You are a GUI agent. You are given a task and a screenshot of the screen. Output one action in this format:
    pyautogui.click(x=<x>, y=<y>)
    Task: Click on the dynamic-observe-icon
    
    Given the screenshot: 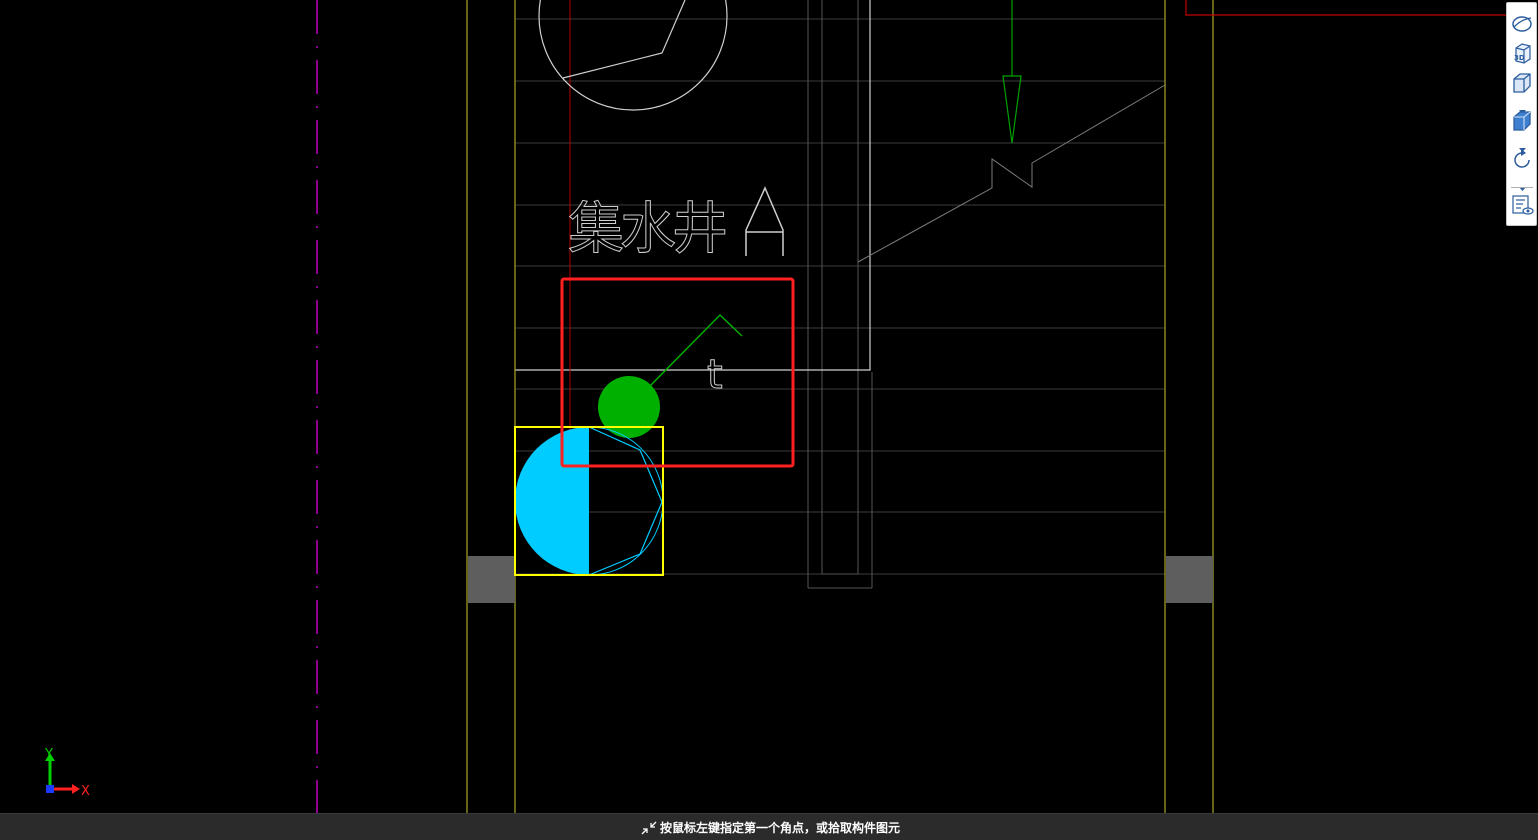 What is the action you would take?
    pyautogui.click(x=1522, y=23)
    